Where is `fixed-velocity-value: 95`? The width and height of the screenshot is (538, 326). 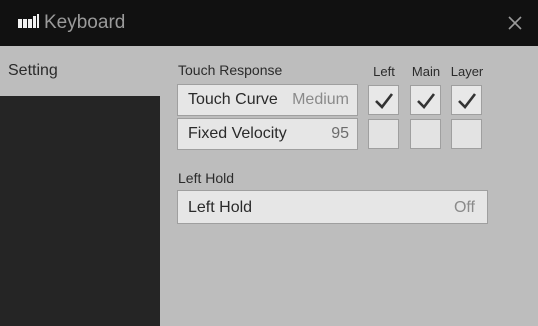 fixed-velocity-value: 95 is located at coordinates (340, 133).